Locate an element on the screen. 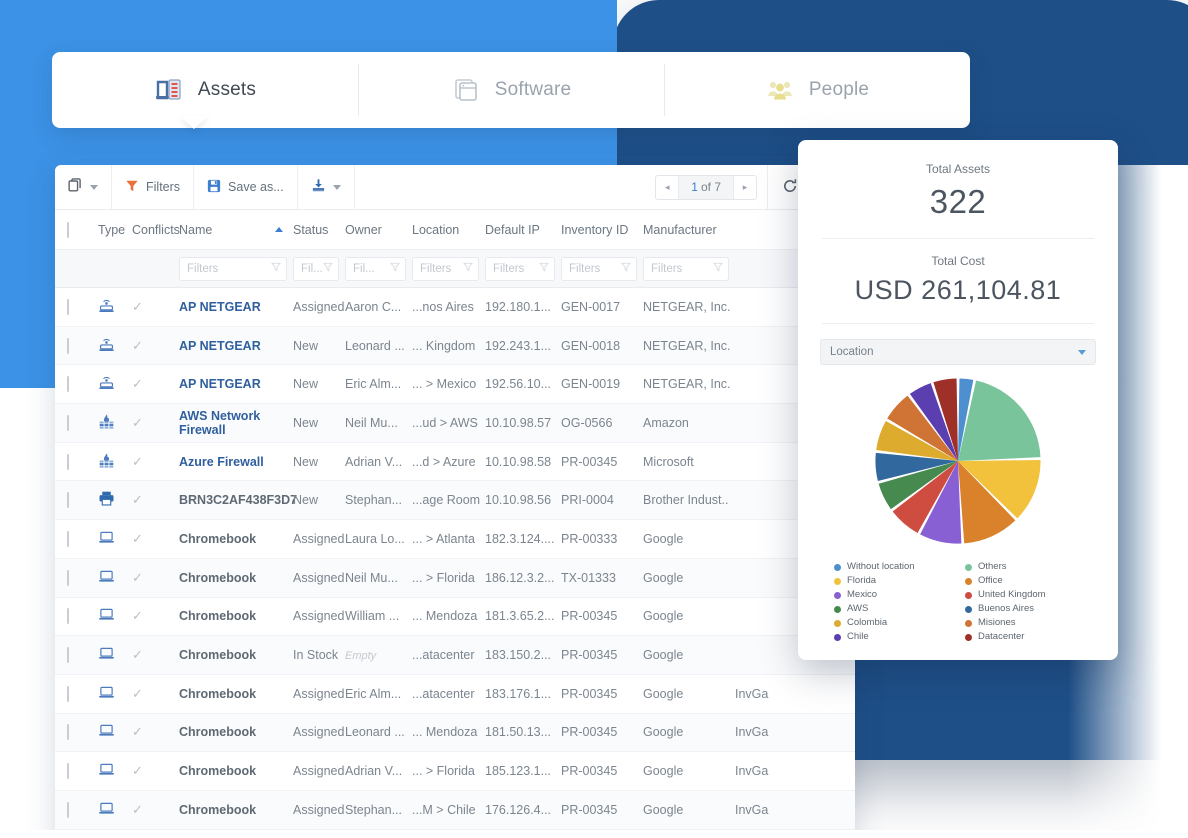 Image resolution: width=1188 pixels, height=838 pixels. filter-ip-cell: Filters is located at coordinates (523, 268).